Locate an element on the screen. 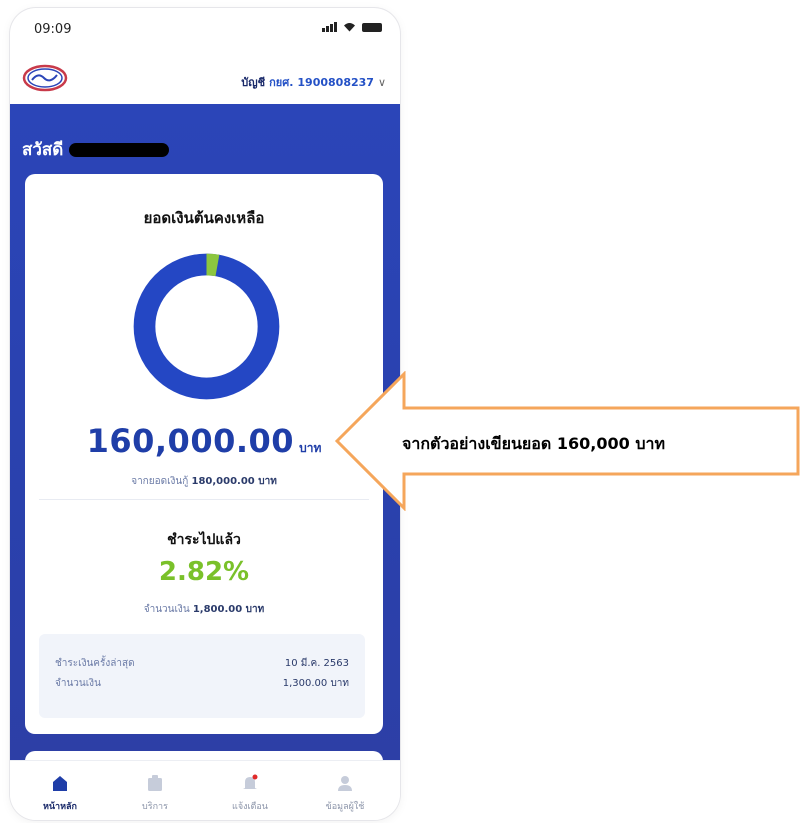  remaining-amount-value: 160,000.00 is located at coordinates (190, 441).